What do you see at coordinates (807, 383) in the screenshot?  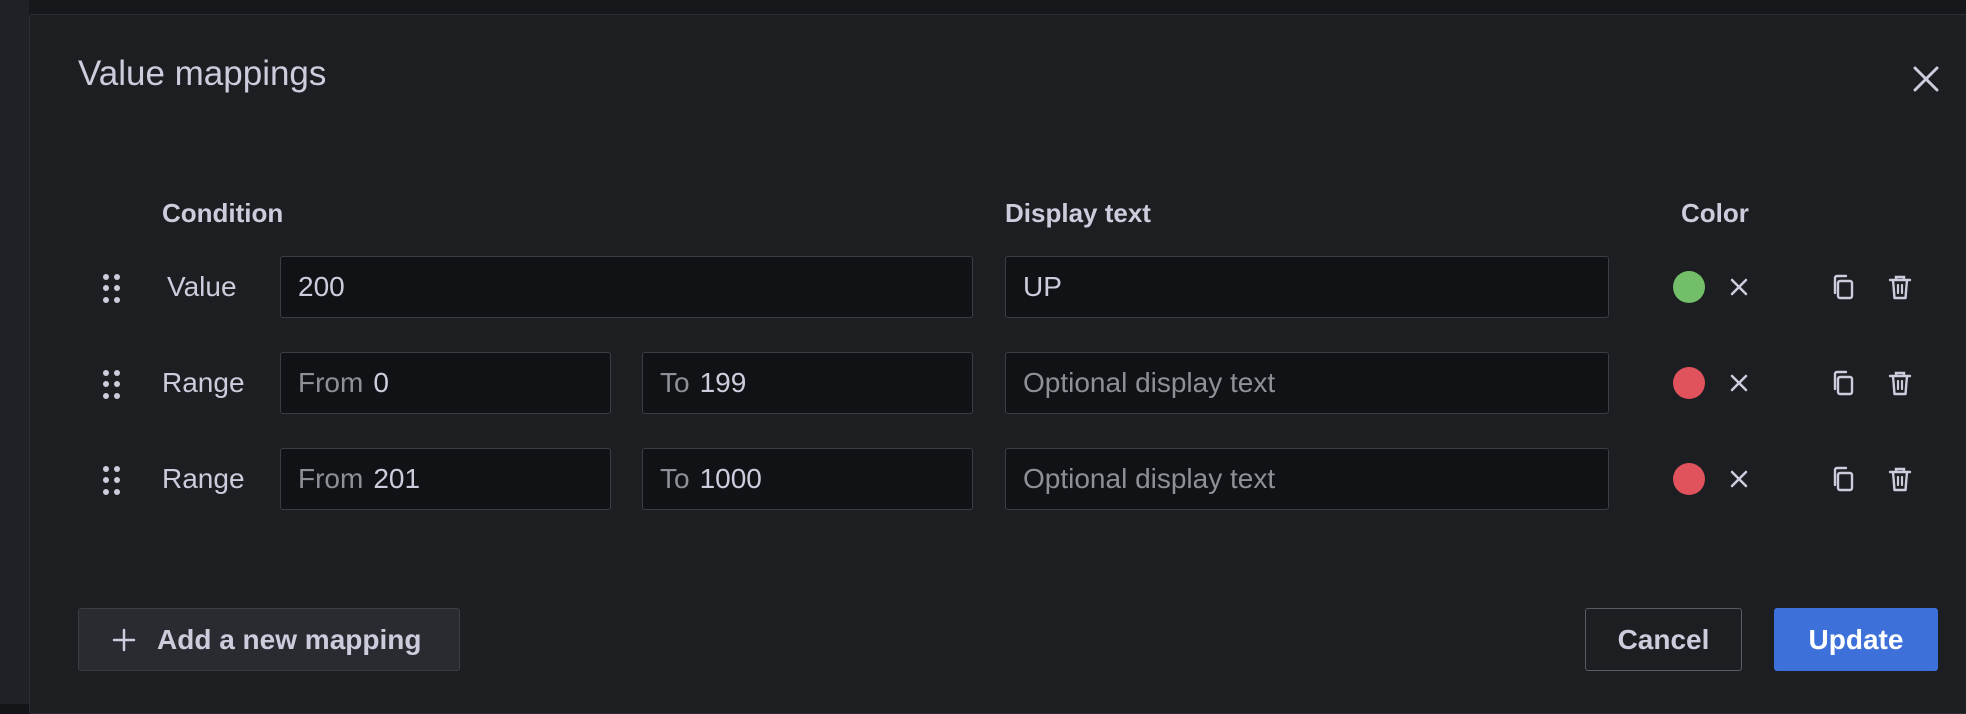 I see `range-to-input: To 199` at bounding box center [807, 383].